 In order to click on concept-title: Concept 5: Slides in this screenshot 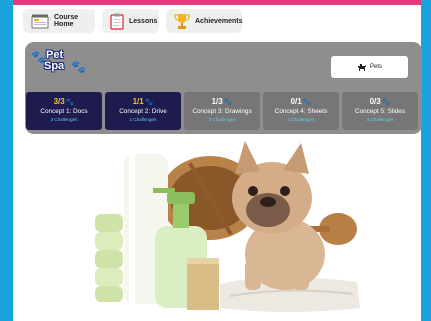, I will do `click(380, 111)`.